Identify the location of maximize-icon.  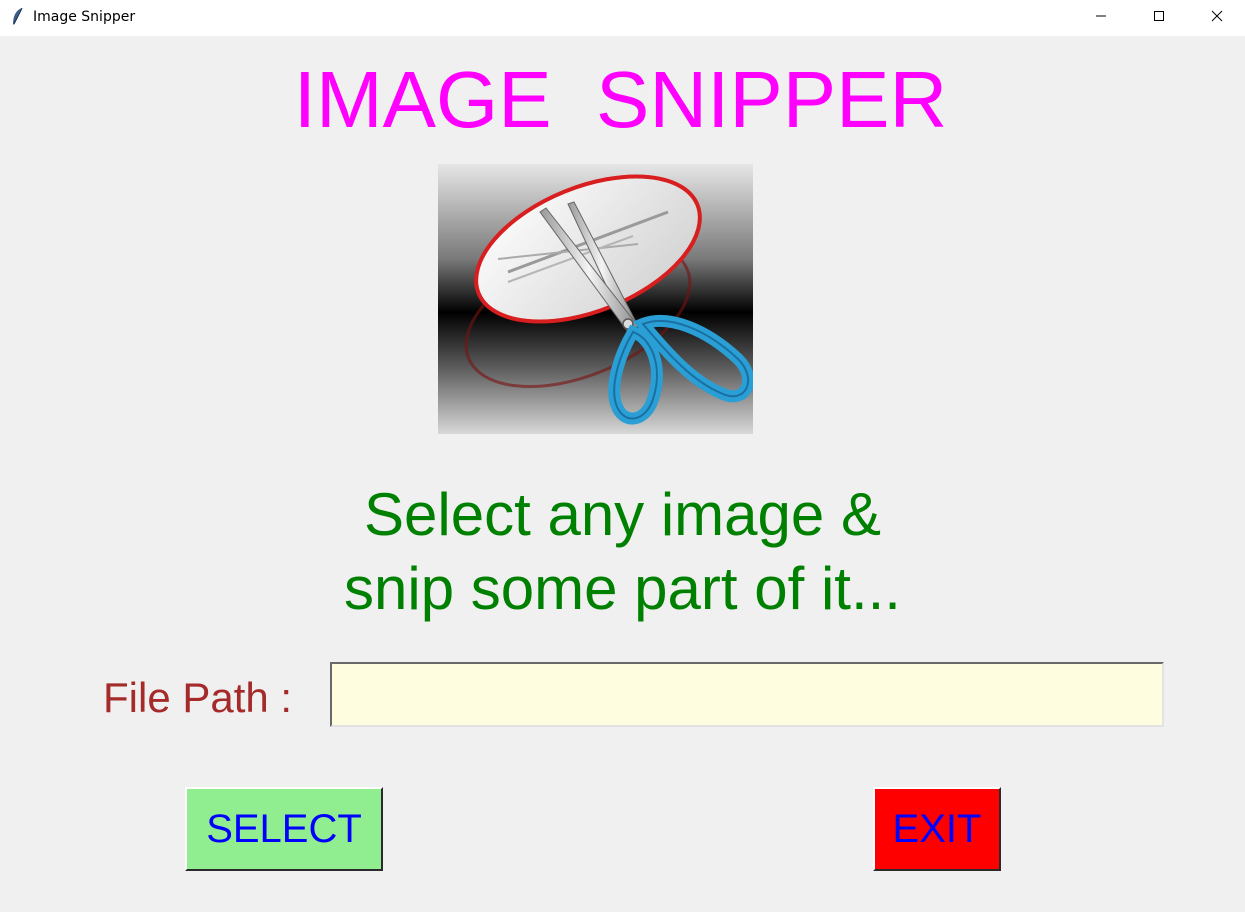
(1159, 18).